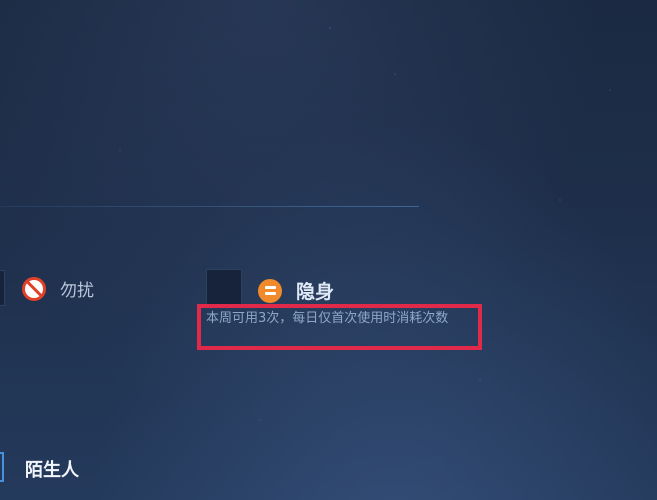  What do you see at coordinates (58, 288) in the screenshot?
I see `option-do-not-disturb: 勿扰` at bounding box center [58, 288].